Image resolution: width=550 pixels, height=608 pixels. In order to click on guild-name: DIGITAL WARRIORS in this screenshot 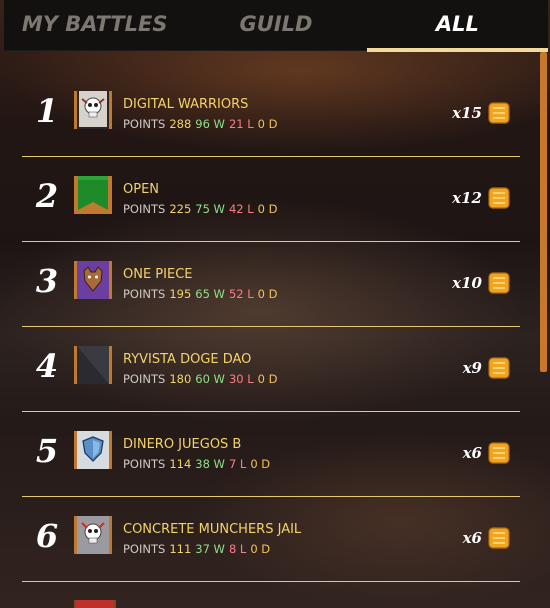, I will do `click(186, 104)`.